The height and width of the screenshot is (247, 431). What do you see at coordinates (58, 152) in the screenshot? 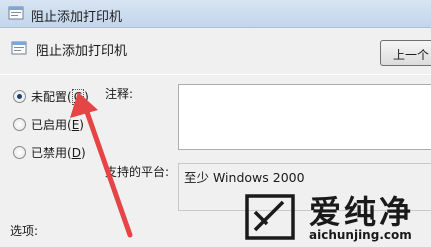
I see `radio-label: 已禁用(D)` at bounding box center [58, 152].